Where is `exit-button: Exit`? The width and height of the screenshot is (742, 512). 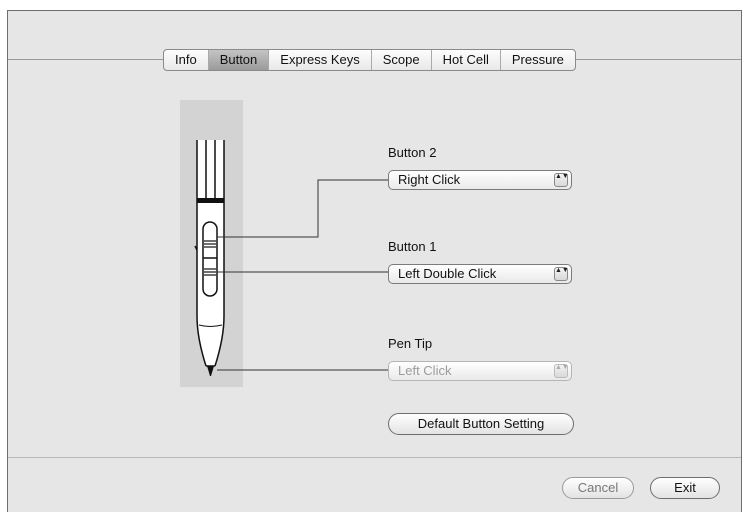
exit-button: Exit is located at coordinates (685, 488).